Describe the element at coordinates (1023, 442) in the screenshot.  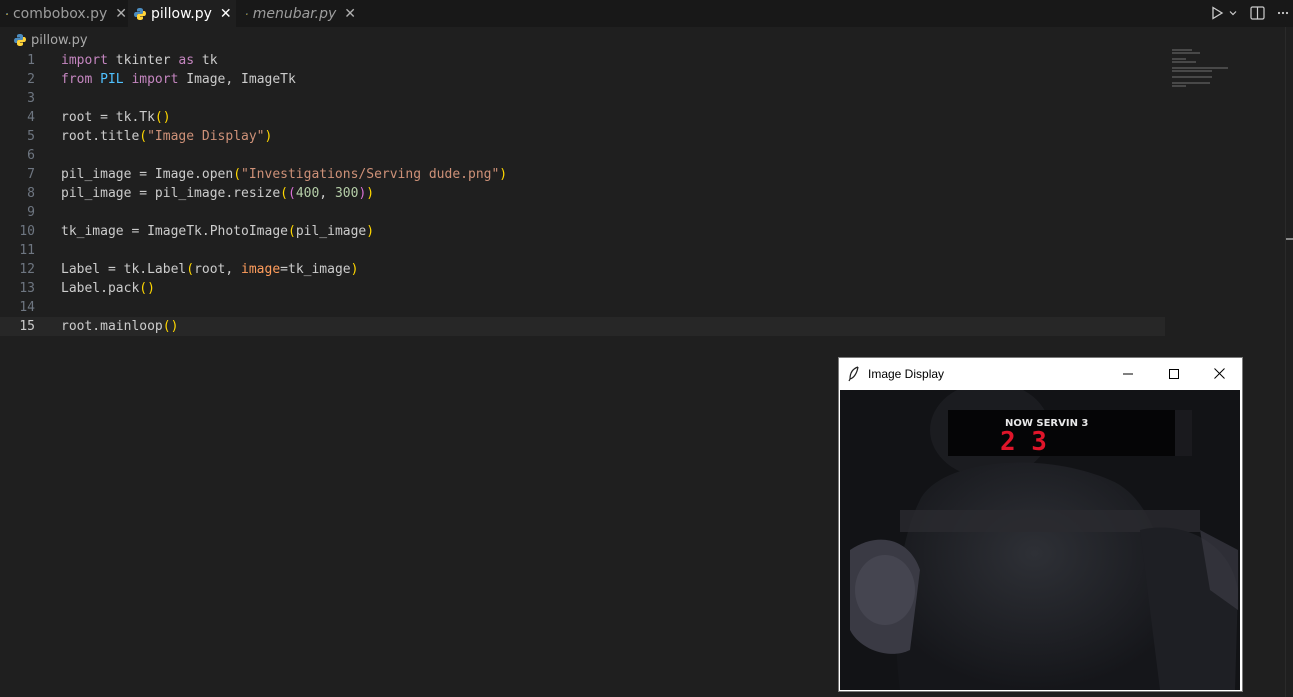
I see `sign-number: 2 3` at that location.